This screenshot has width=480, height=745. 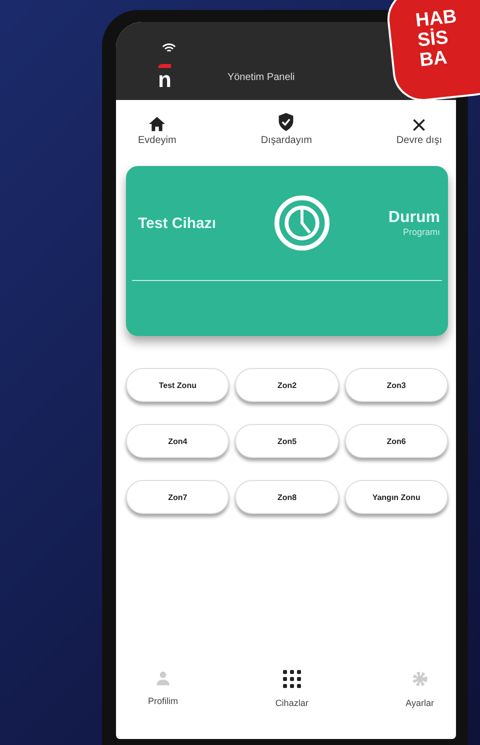 I want to click on mode-button: Dışardayım, so click(x=286, y=129).